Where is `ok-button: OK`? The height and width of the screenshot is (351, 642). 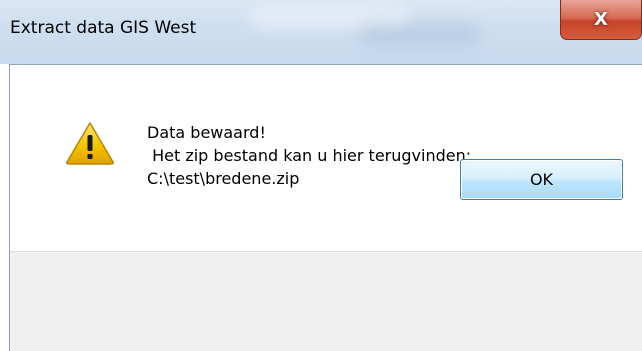 ok-button: OK is located at coordinates (541, 179).